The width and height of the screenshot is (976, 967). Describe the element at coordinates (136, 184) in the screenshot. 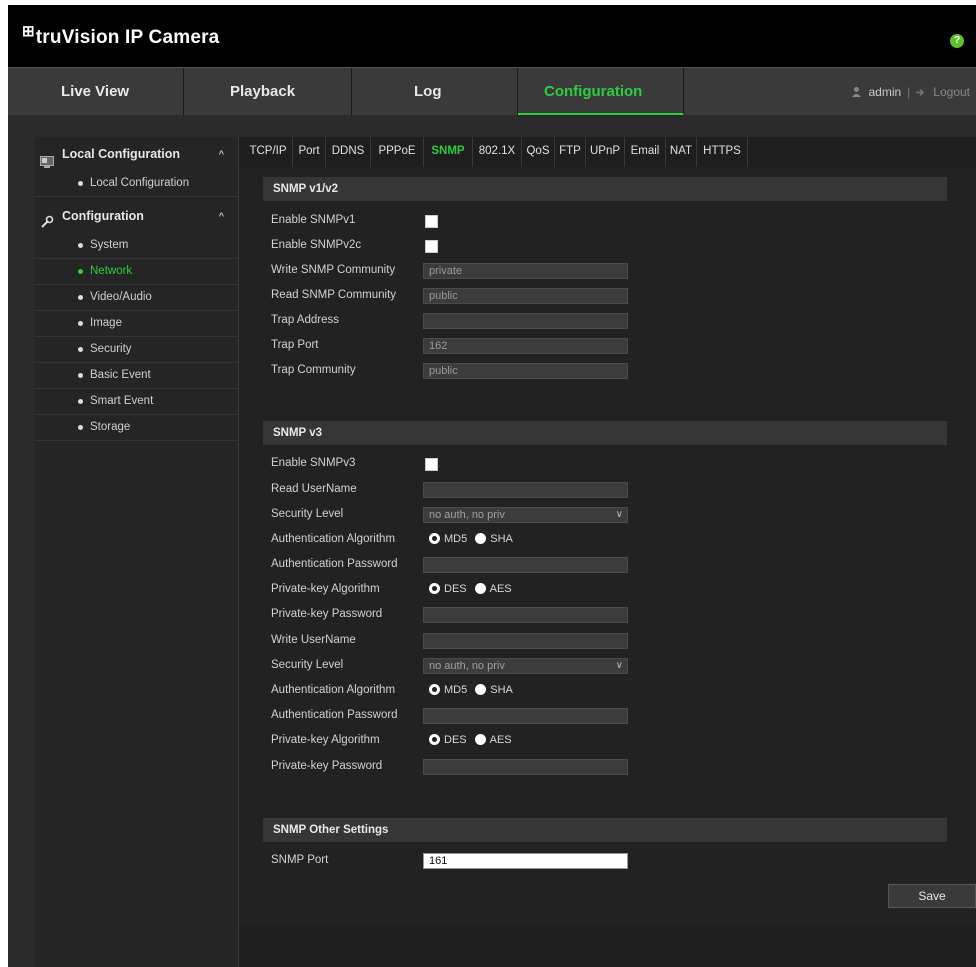

I see `sidebar-item-local-configuration: Local Configuration` at that location.